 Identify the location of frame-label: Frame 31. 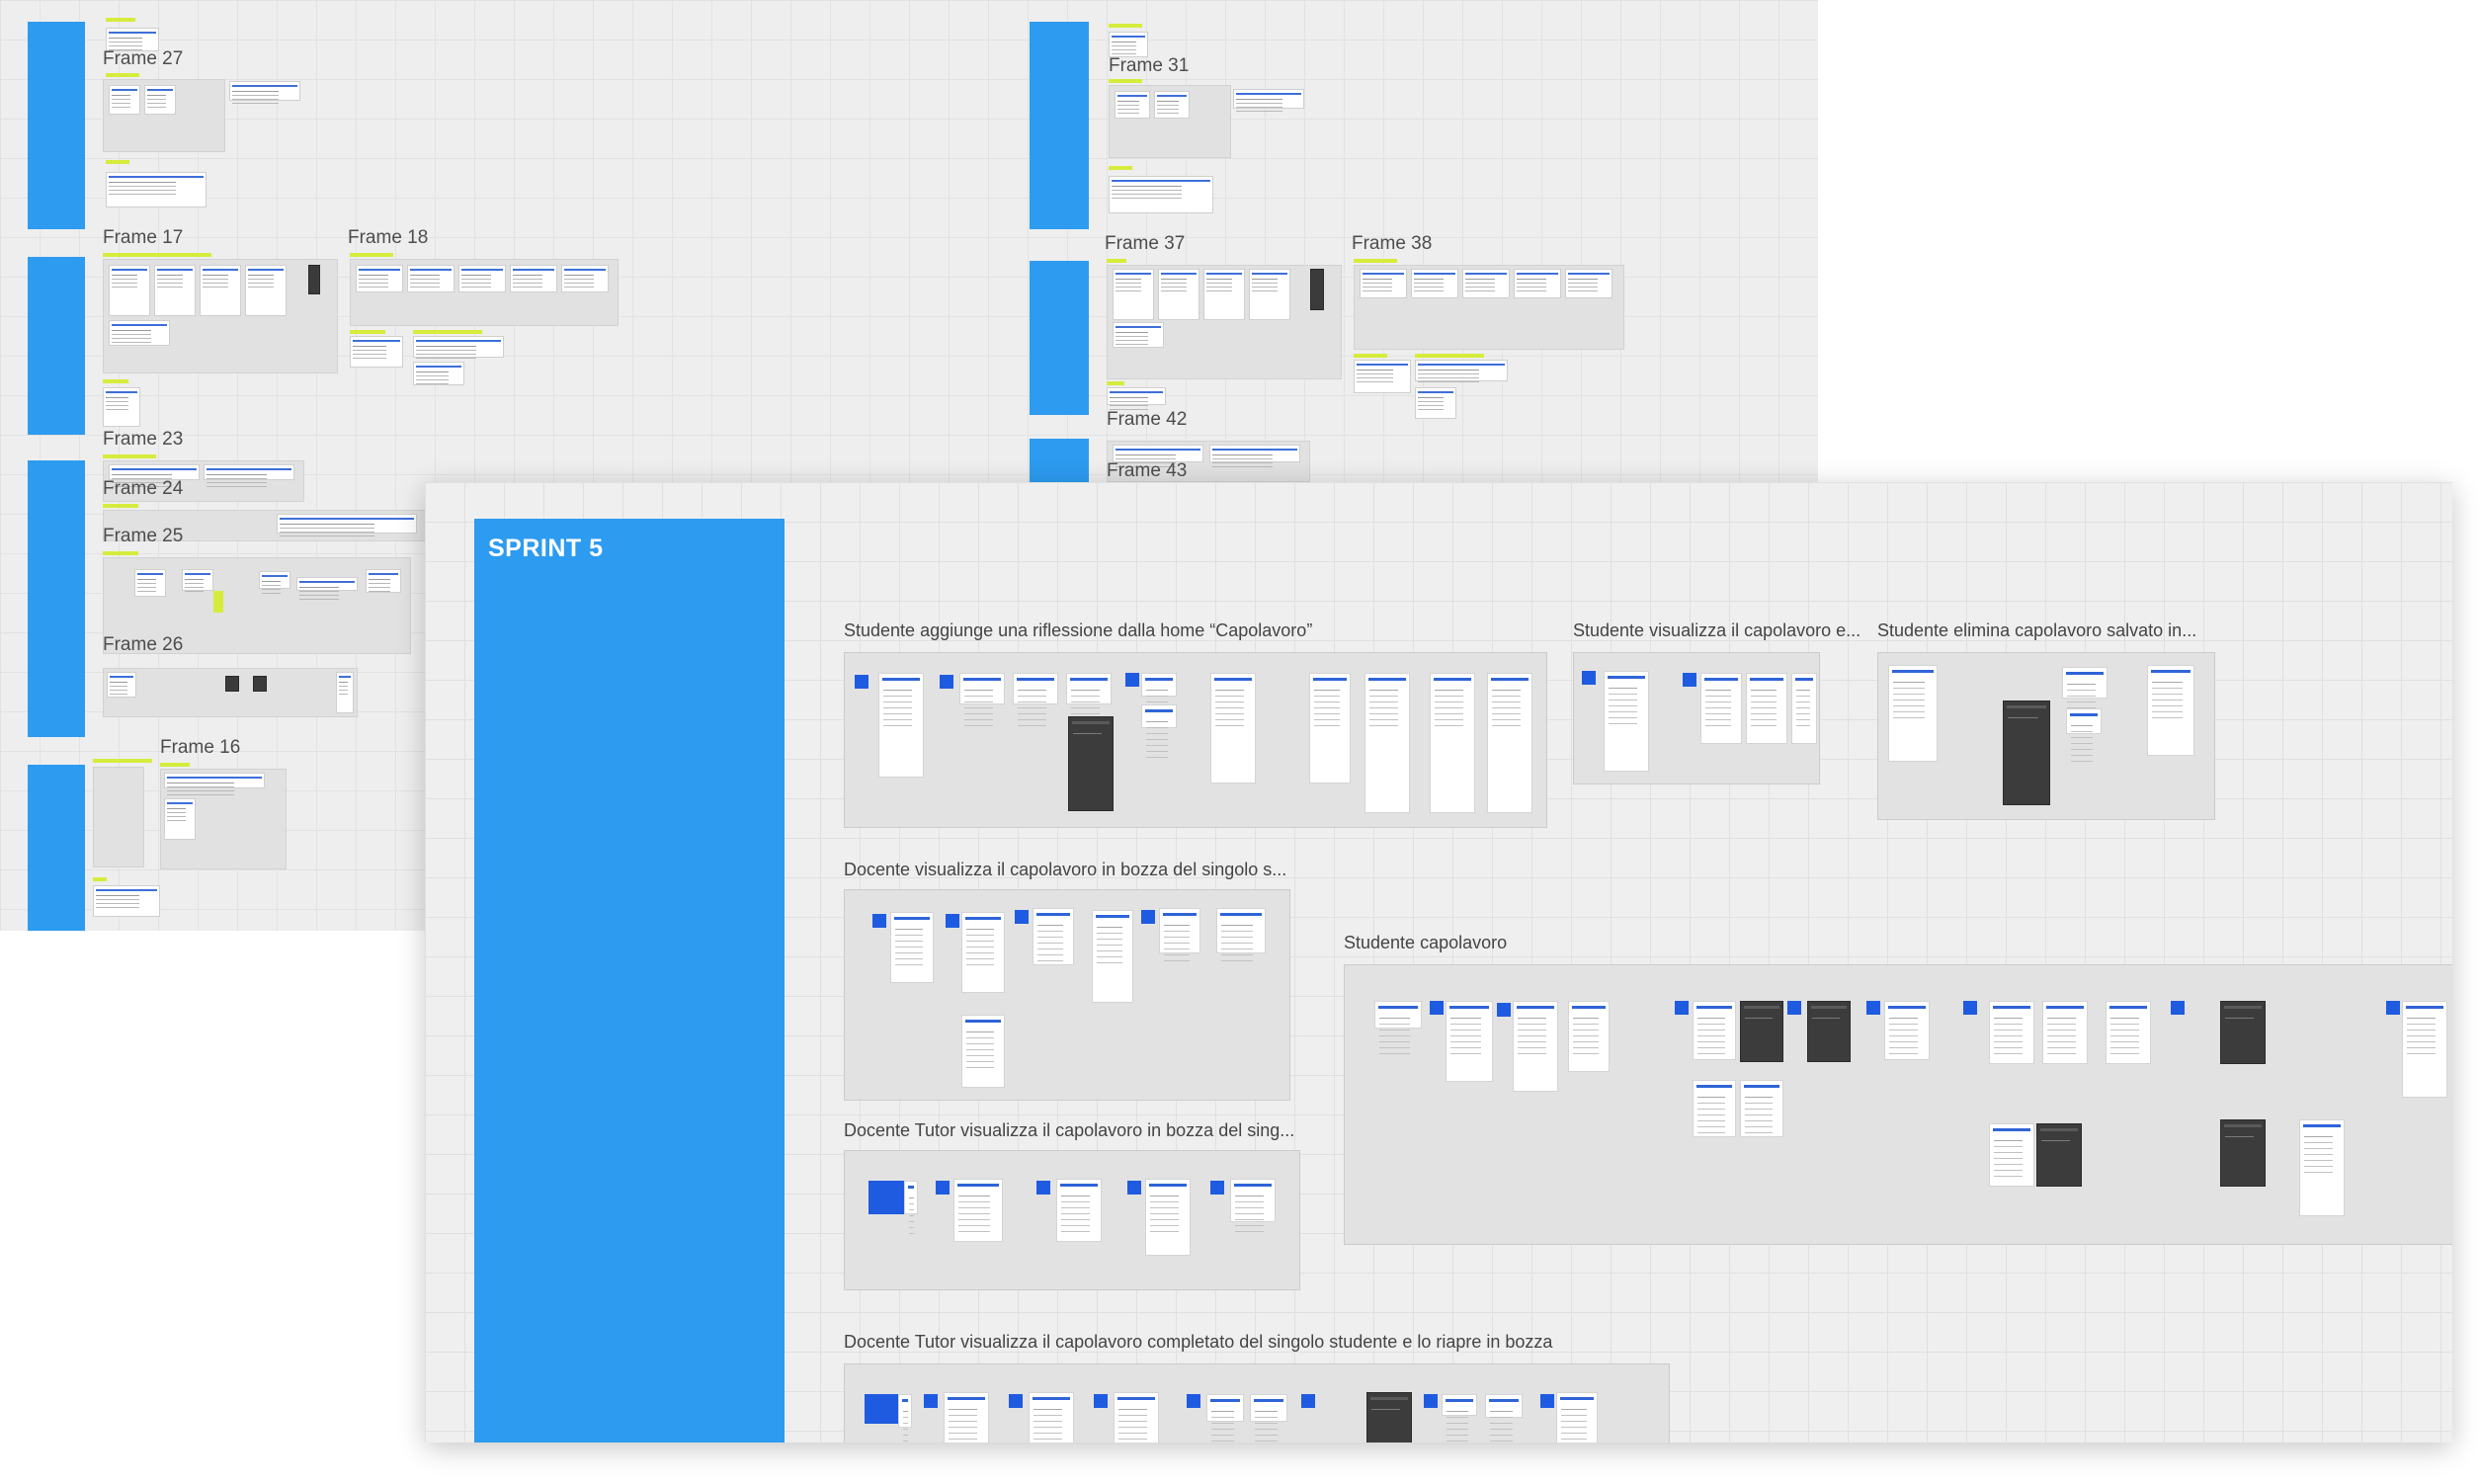
(1149, 66).